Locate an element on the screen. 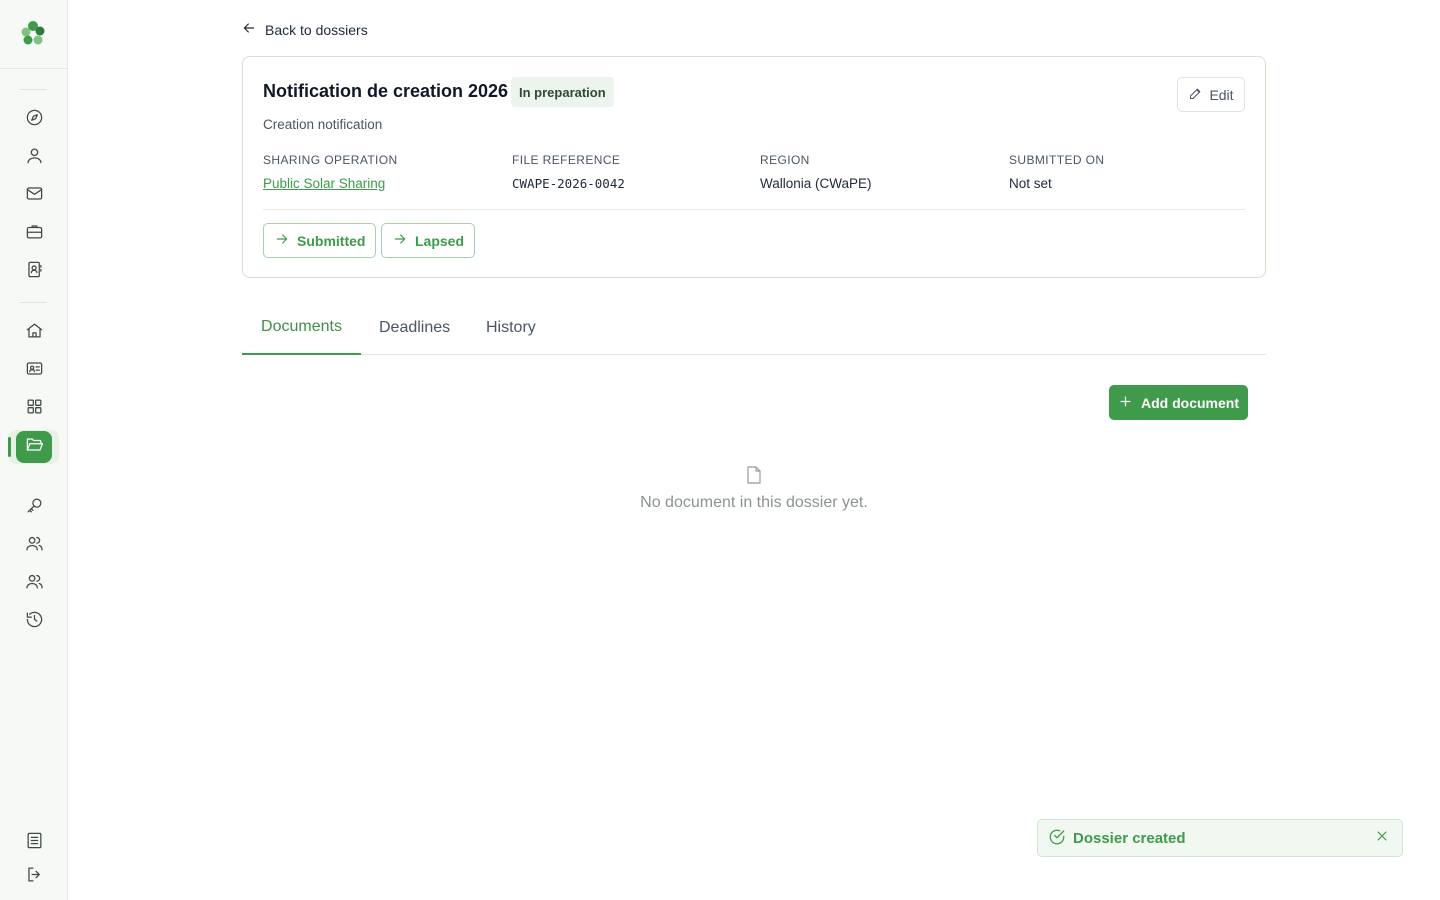 Image resolution: width=1440 pixels, height=900 pixels. sidebar-item-apps is located at coordinates (34, 409).